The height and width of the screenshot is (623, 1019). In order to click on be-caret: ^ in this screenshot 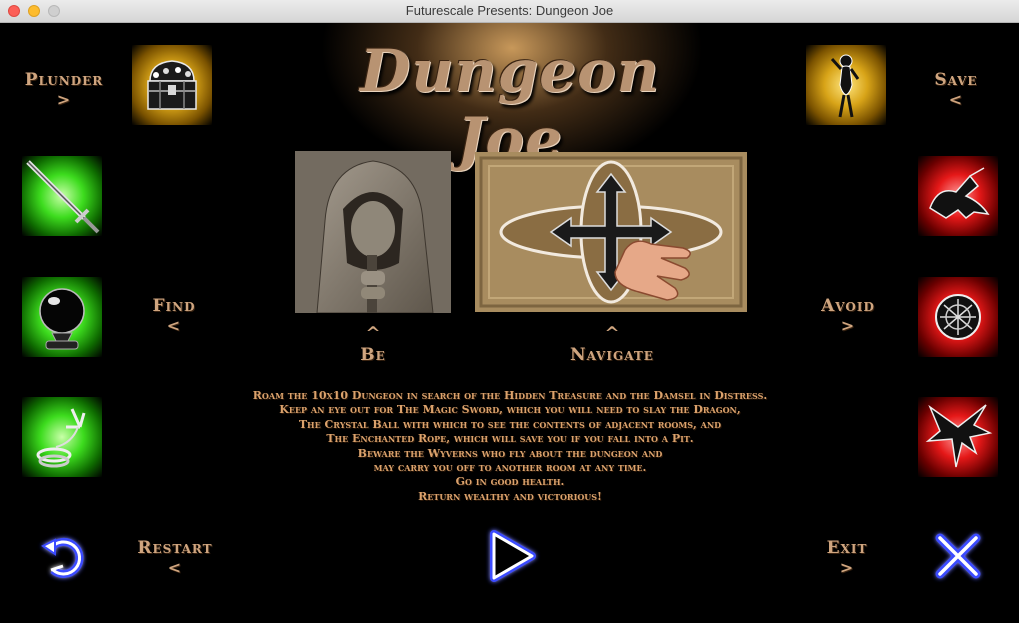, I will do `click(373, 333)`.